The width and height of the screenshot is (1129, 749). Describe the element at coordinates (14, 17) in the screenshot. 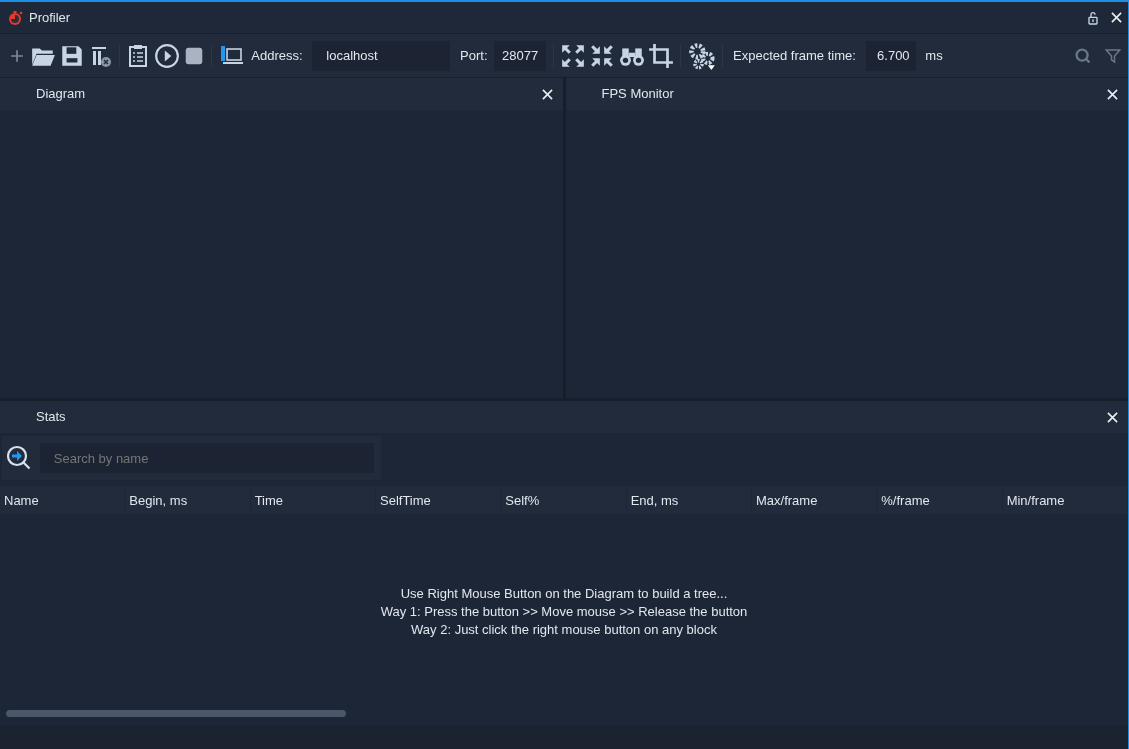

I see `stopwatch-icon` at that location.